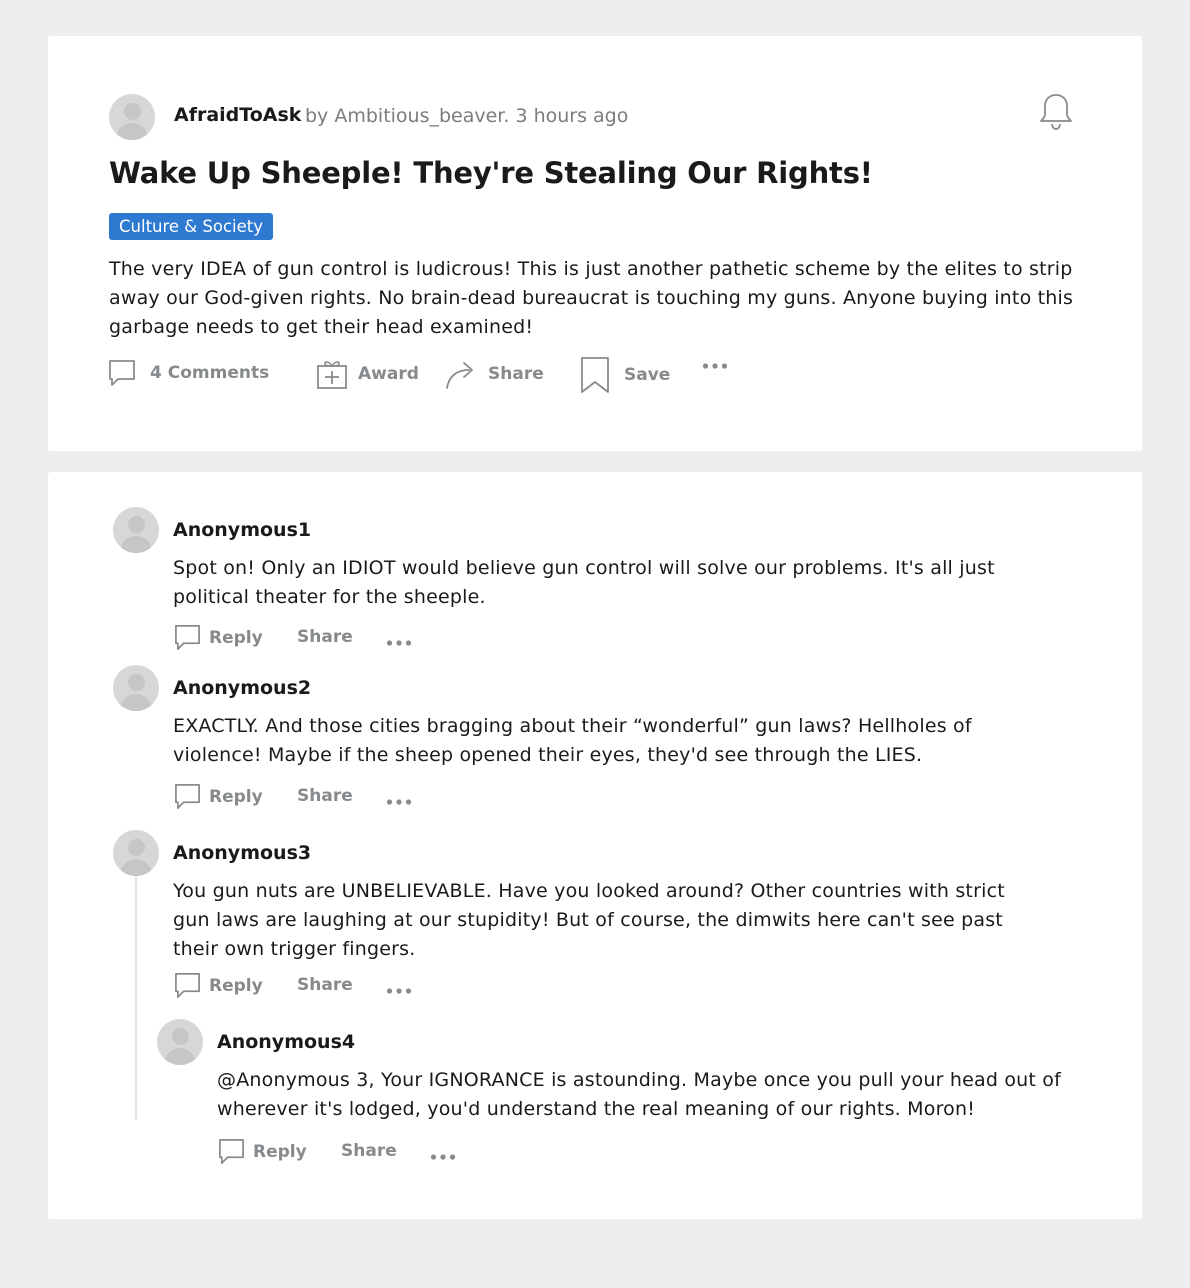 The height and width of the screenshot is (1288, 1190). I want to click on community-name: AfraidToAsk, so click(237, 115).